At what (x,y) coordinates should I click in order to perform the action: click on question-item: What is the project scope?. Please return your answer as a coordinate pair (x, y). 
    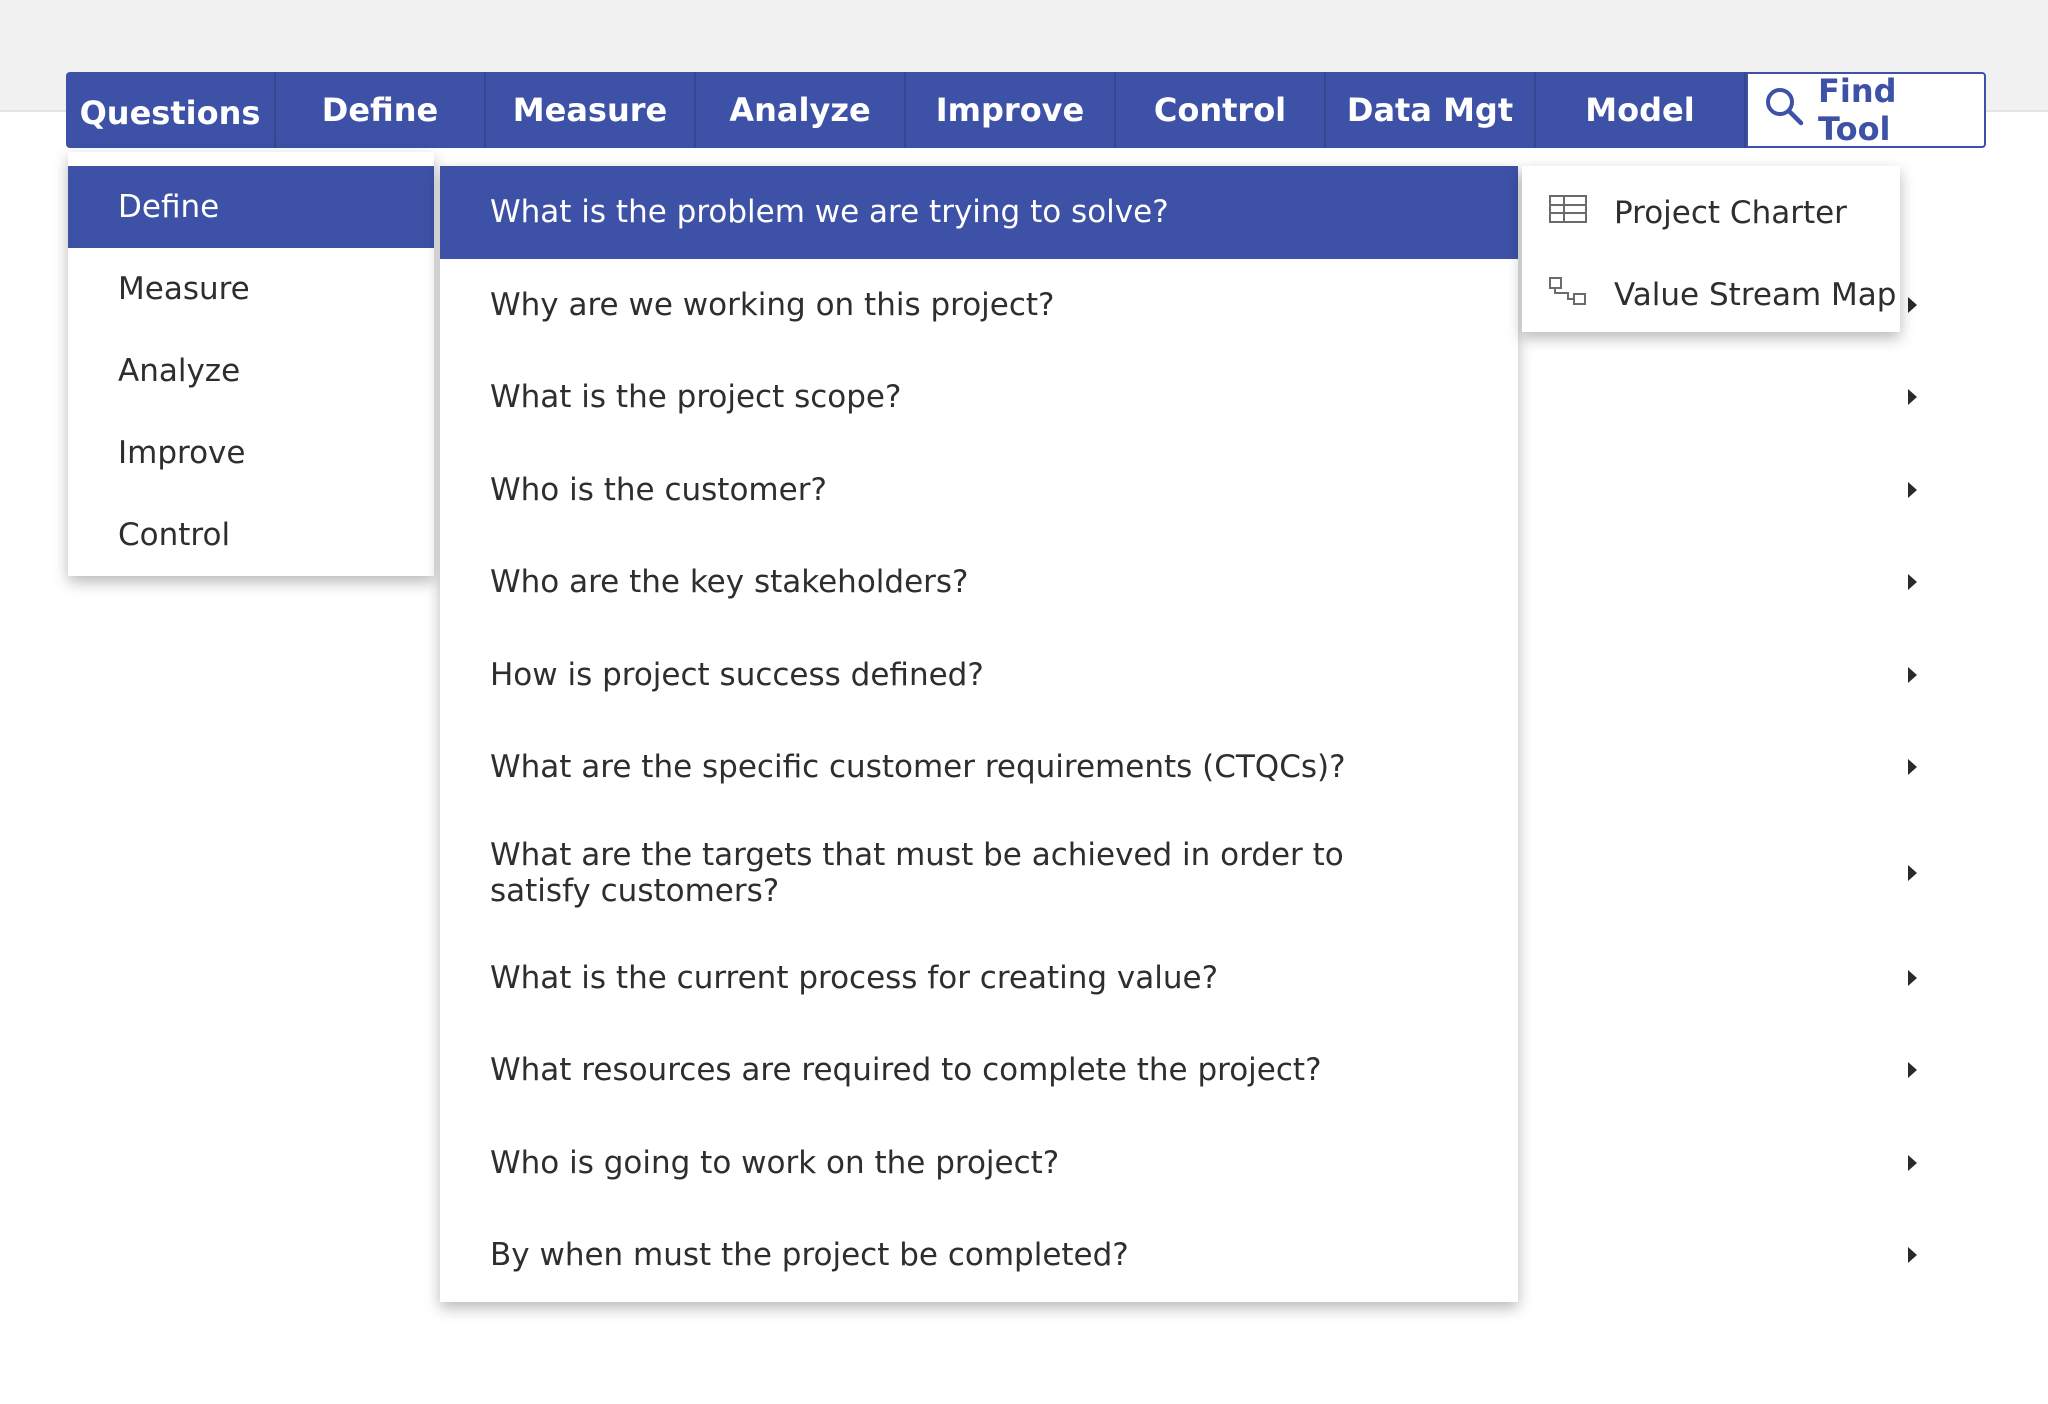
    Looking at the image, I should click on (1178, 397).